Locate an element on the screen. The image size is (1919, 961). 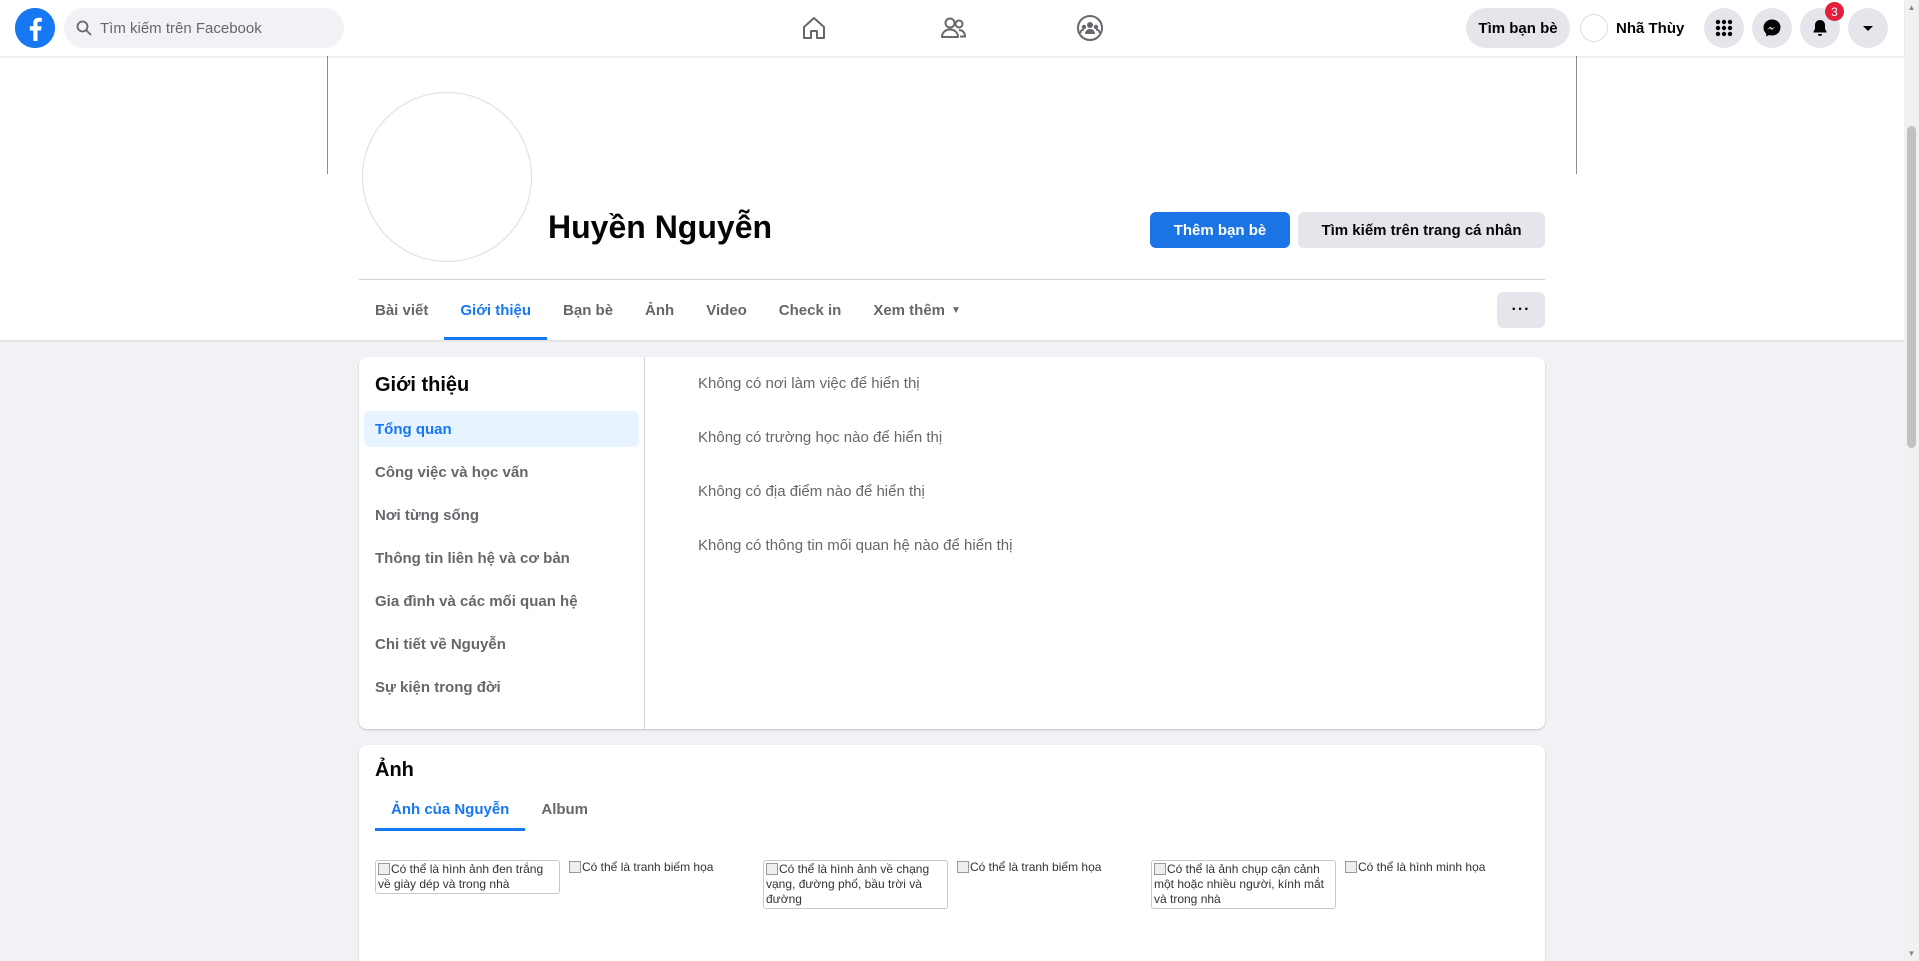
user-name: Nhã Thùy is located at coordinates (1650, 28).